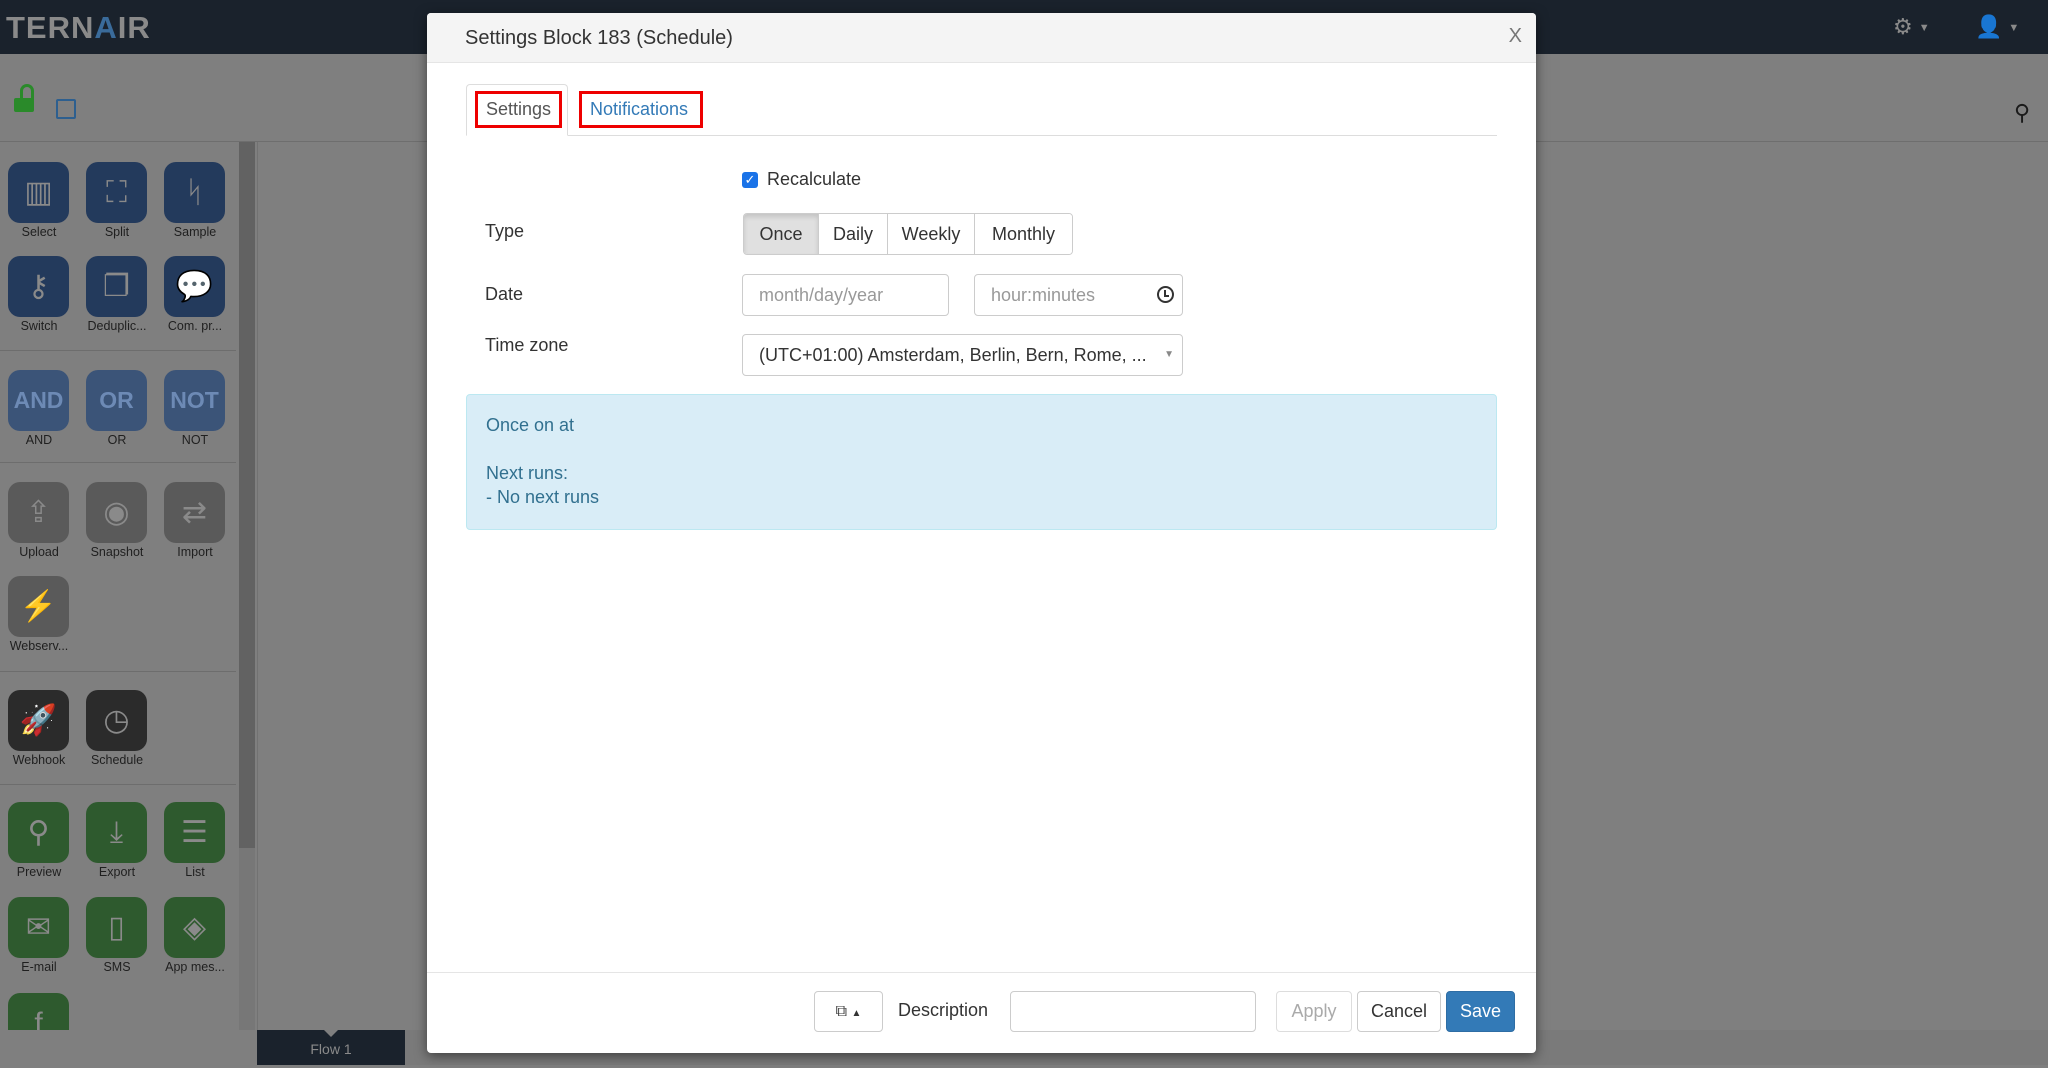 The width and height of the screenshot is (2048, 1068). I want to click on clock-icon, so click(1165, 294).